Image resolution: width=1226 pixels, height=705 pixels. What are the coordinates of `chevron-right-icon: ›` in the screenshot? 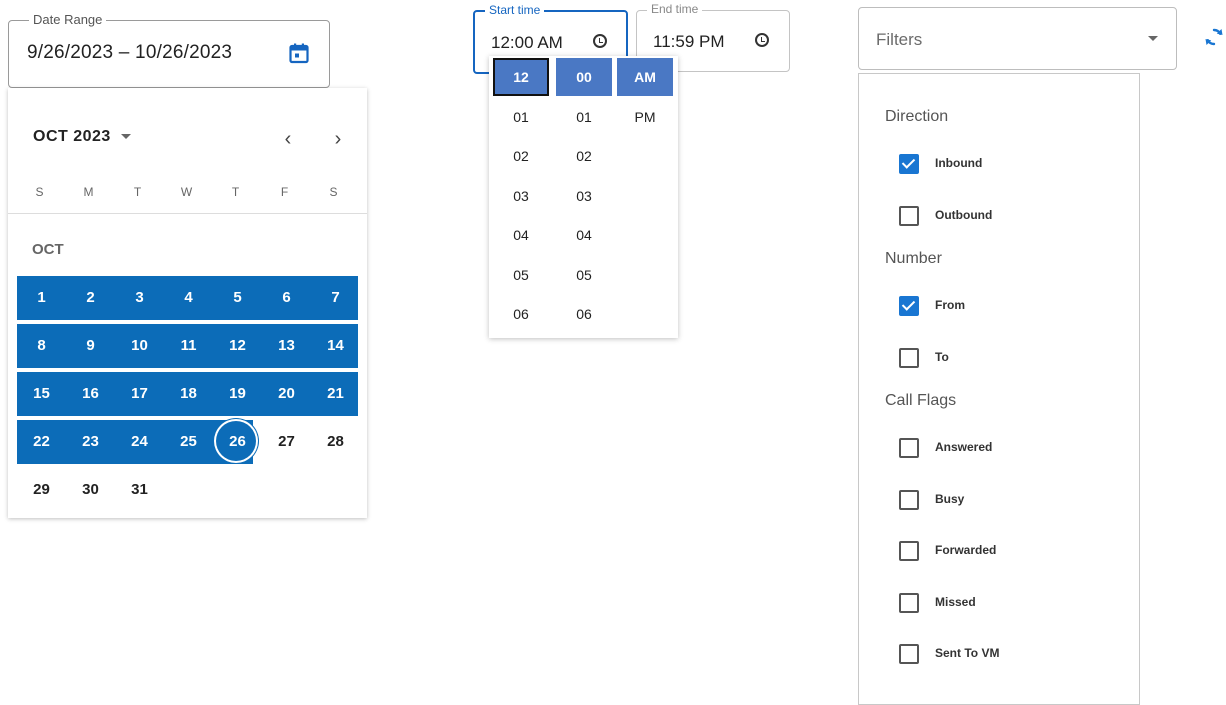 It's located at (338, 139).